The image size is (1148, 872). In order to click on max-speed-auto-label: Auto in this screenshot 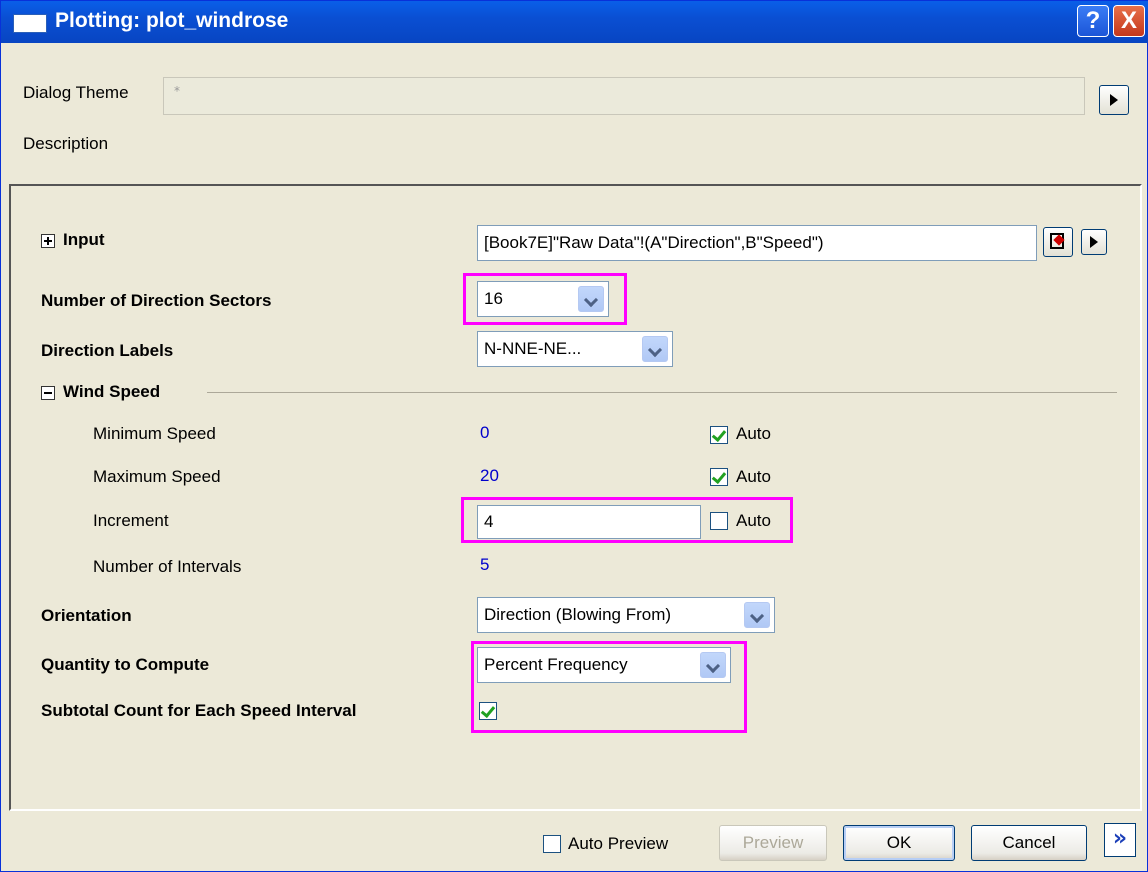, I will do `click(753, 476)`.